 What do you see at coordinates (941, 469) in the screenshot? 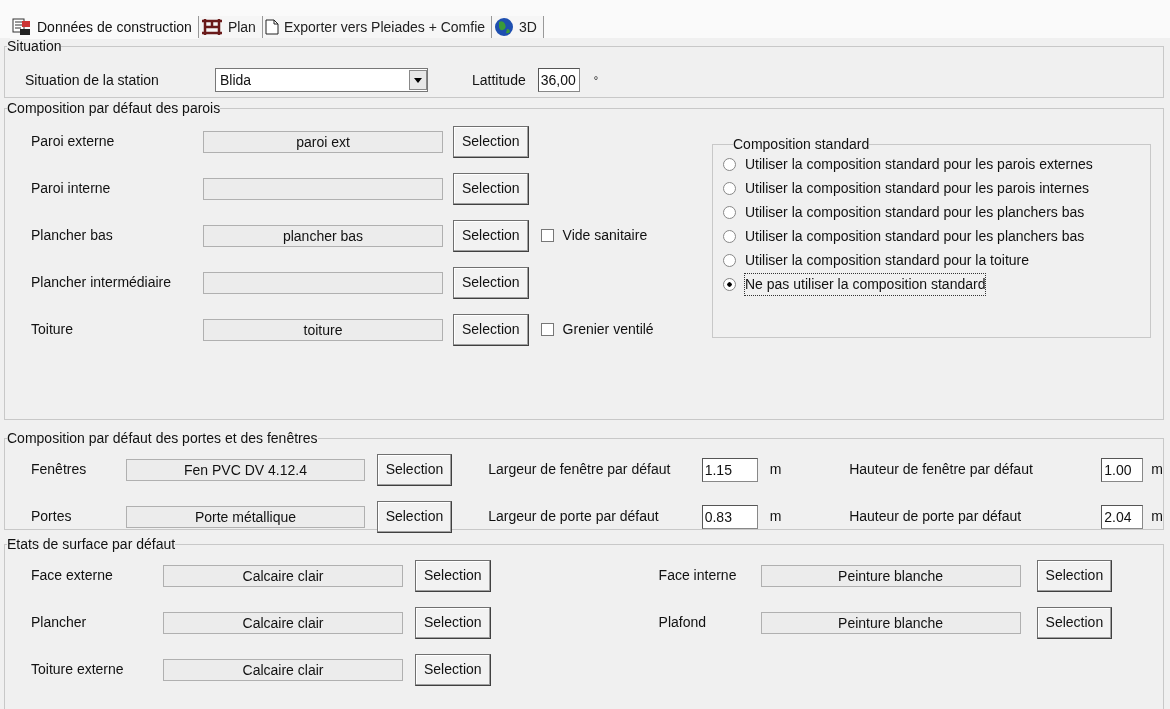
I see `field-label: Hauteur de fenêtre par défaut` at bounding box center [941, 469].